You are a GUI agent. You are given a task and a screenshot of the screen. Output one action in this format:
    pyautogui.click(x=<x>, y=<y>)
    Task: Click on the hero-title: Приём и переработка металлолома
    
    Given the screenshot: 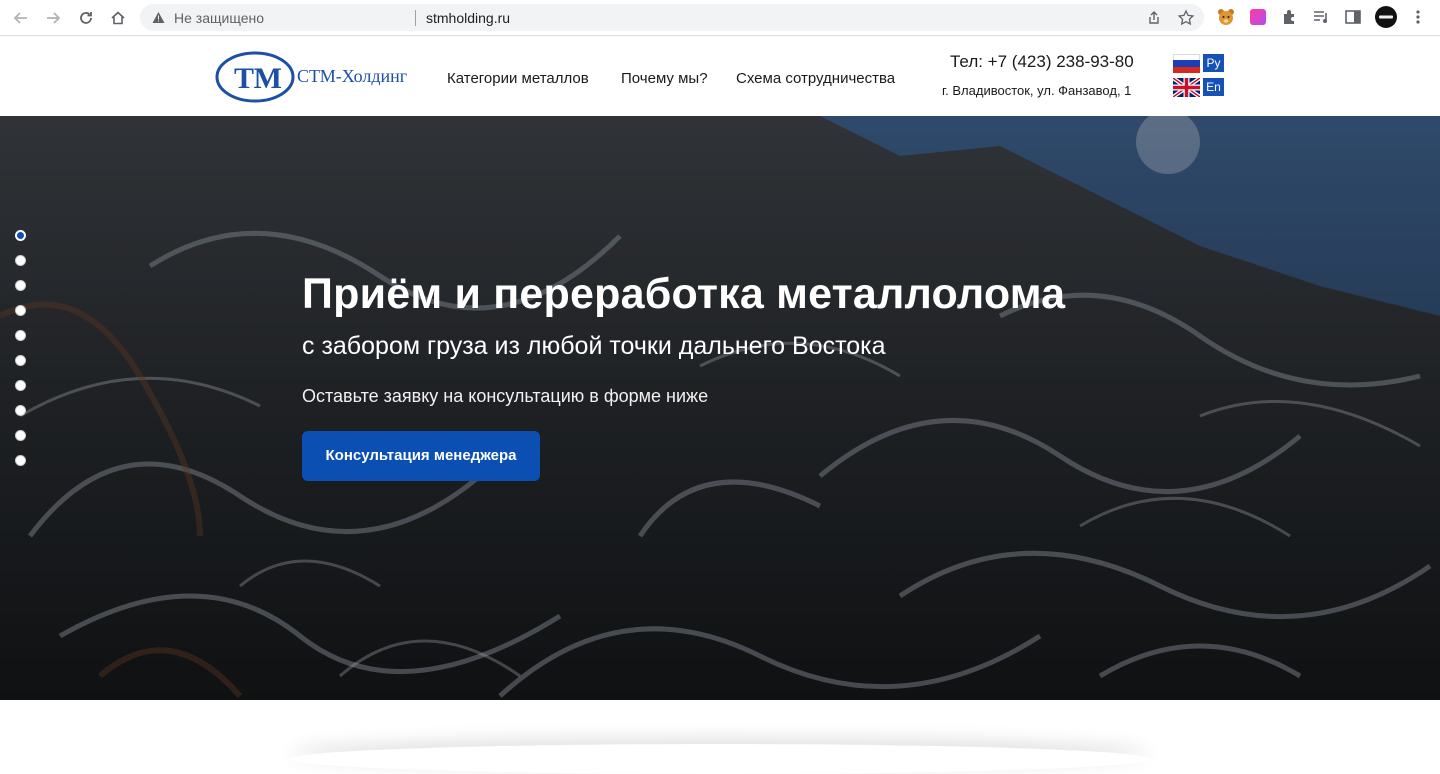 What is the action you would take?
    pyautogui.click(x=684, y=294)
    